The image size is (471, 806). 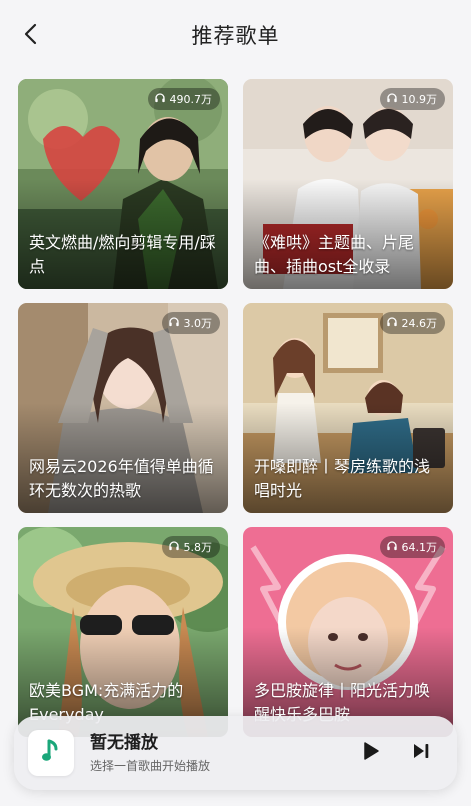 What do you see at coordinates (342, 478) in the screenshot?
I see `playlist-title: 开嗓即醉丨琴房练歌的浅唱时光` at bounding box center [342, 478].